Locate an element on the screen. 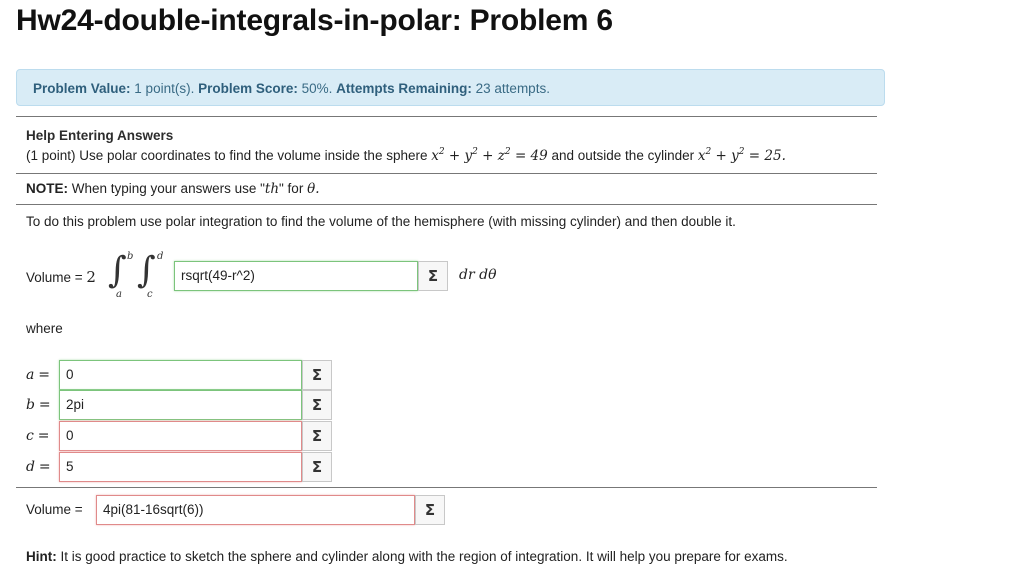  statement-middle: and outside the cylinder is located at coordinates (624, 155).